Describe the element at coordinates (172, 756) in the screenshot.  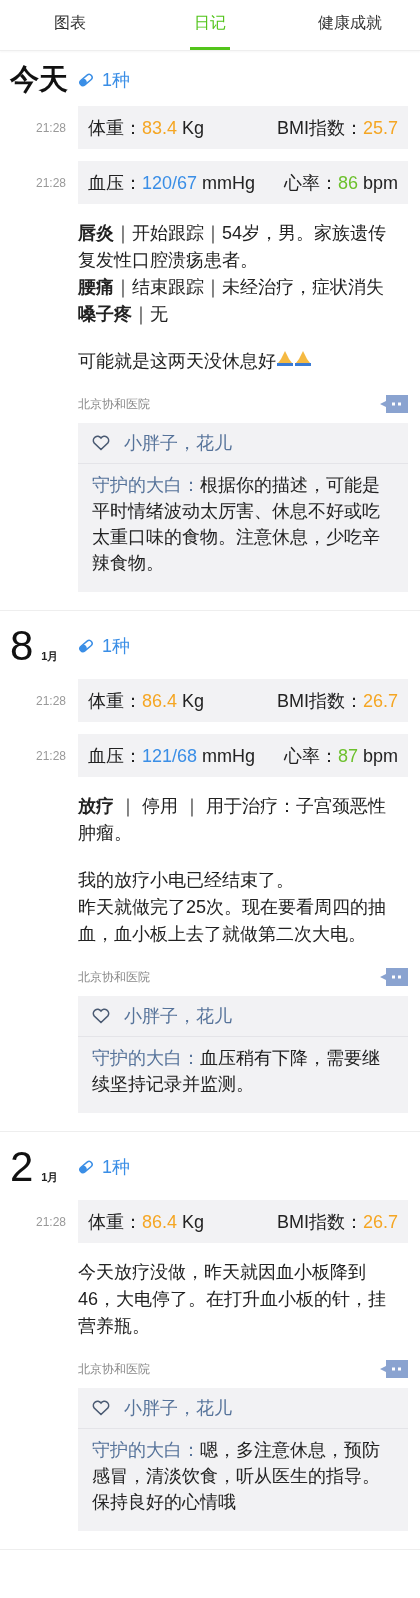
I see `blood-pressure-reading: 血压：121/68 mmHg` at that location.